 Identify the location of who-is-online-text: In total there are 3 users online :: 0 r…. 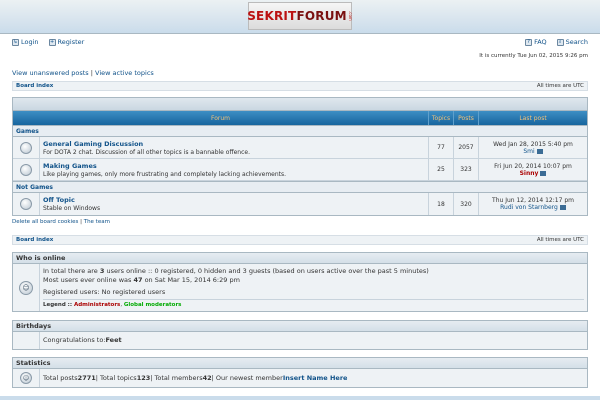
(313, 287).